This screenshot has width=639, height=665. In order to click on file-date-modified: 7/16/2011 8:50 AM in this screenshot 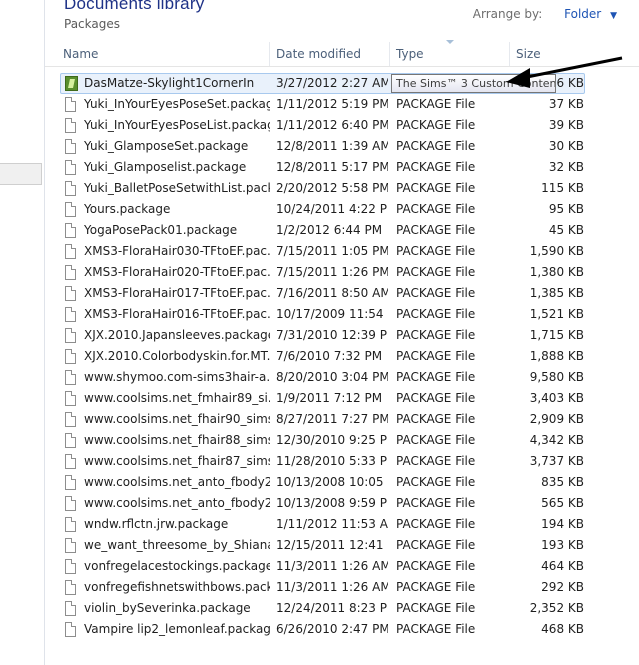, I will do `click(332, 293)`.